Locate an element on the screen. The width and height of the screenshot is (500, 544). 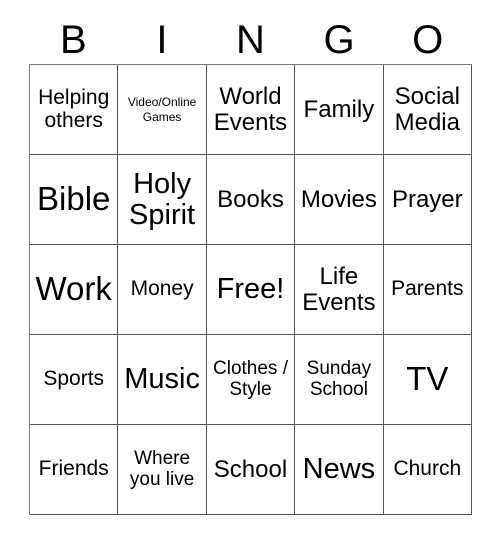
bingo-cell: Sunday School is located at coordinates (339, 380).